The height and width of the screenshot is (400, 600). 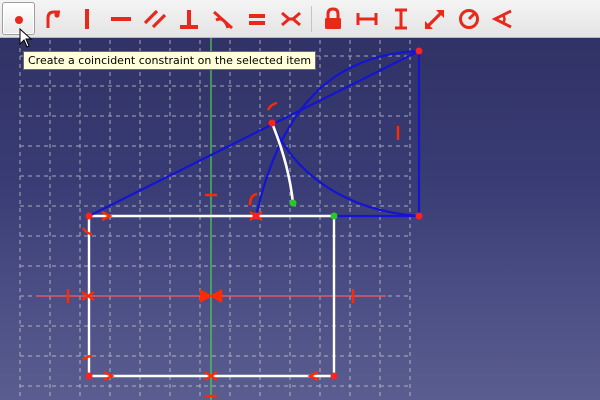 I want to click on distance-constraint-button, so click(x=434, y=18).